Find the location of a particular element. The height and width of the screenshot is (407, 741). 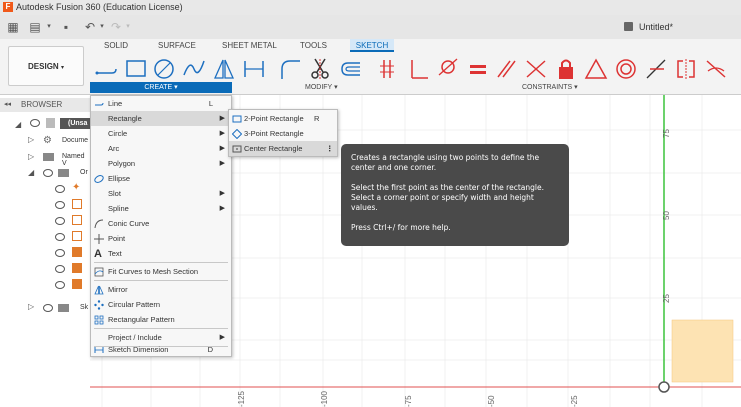

tab-tools: TOOLS is located at coordinates (313, 45).